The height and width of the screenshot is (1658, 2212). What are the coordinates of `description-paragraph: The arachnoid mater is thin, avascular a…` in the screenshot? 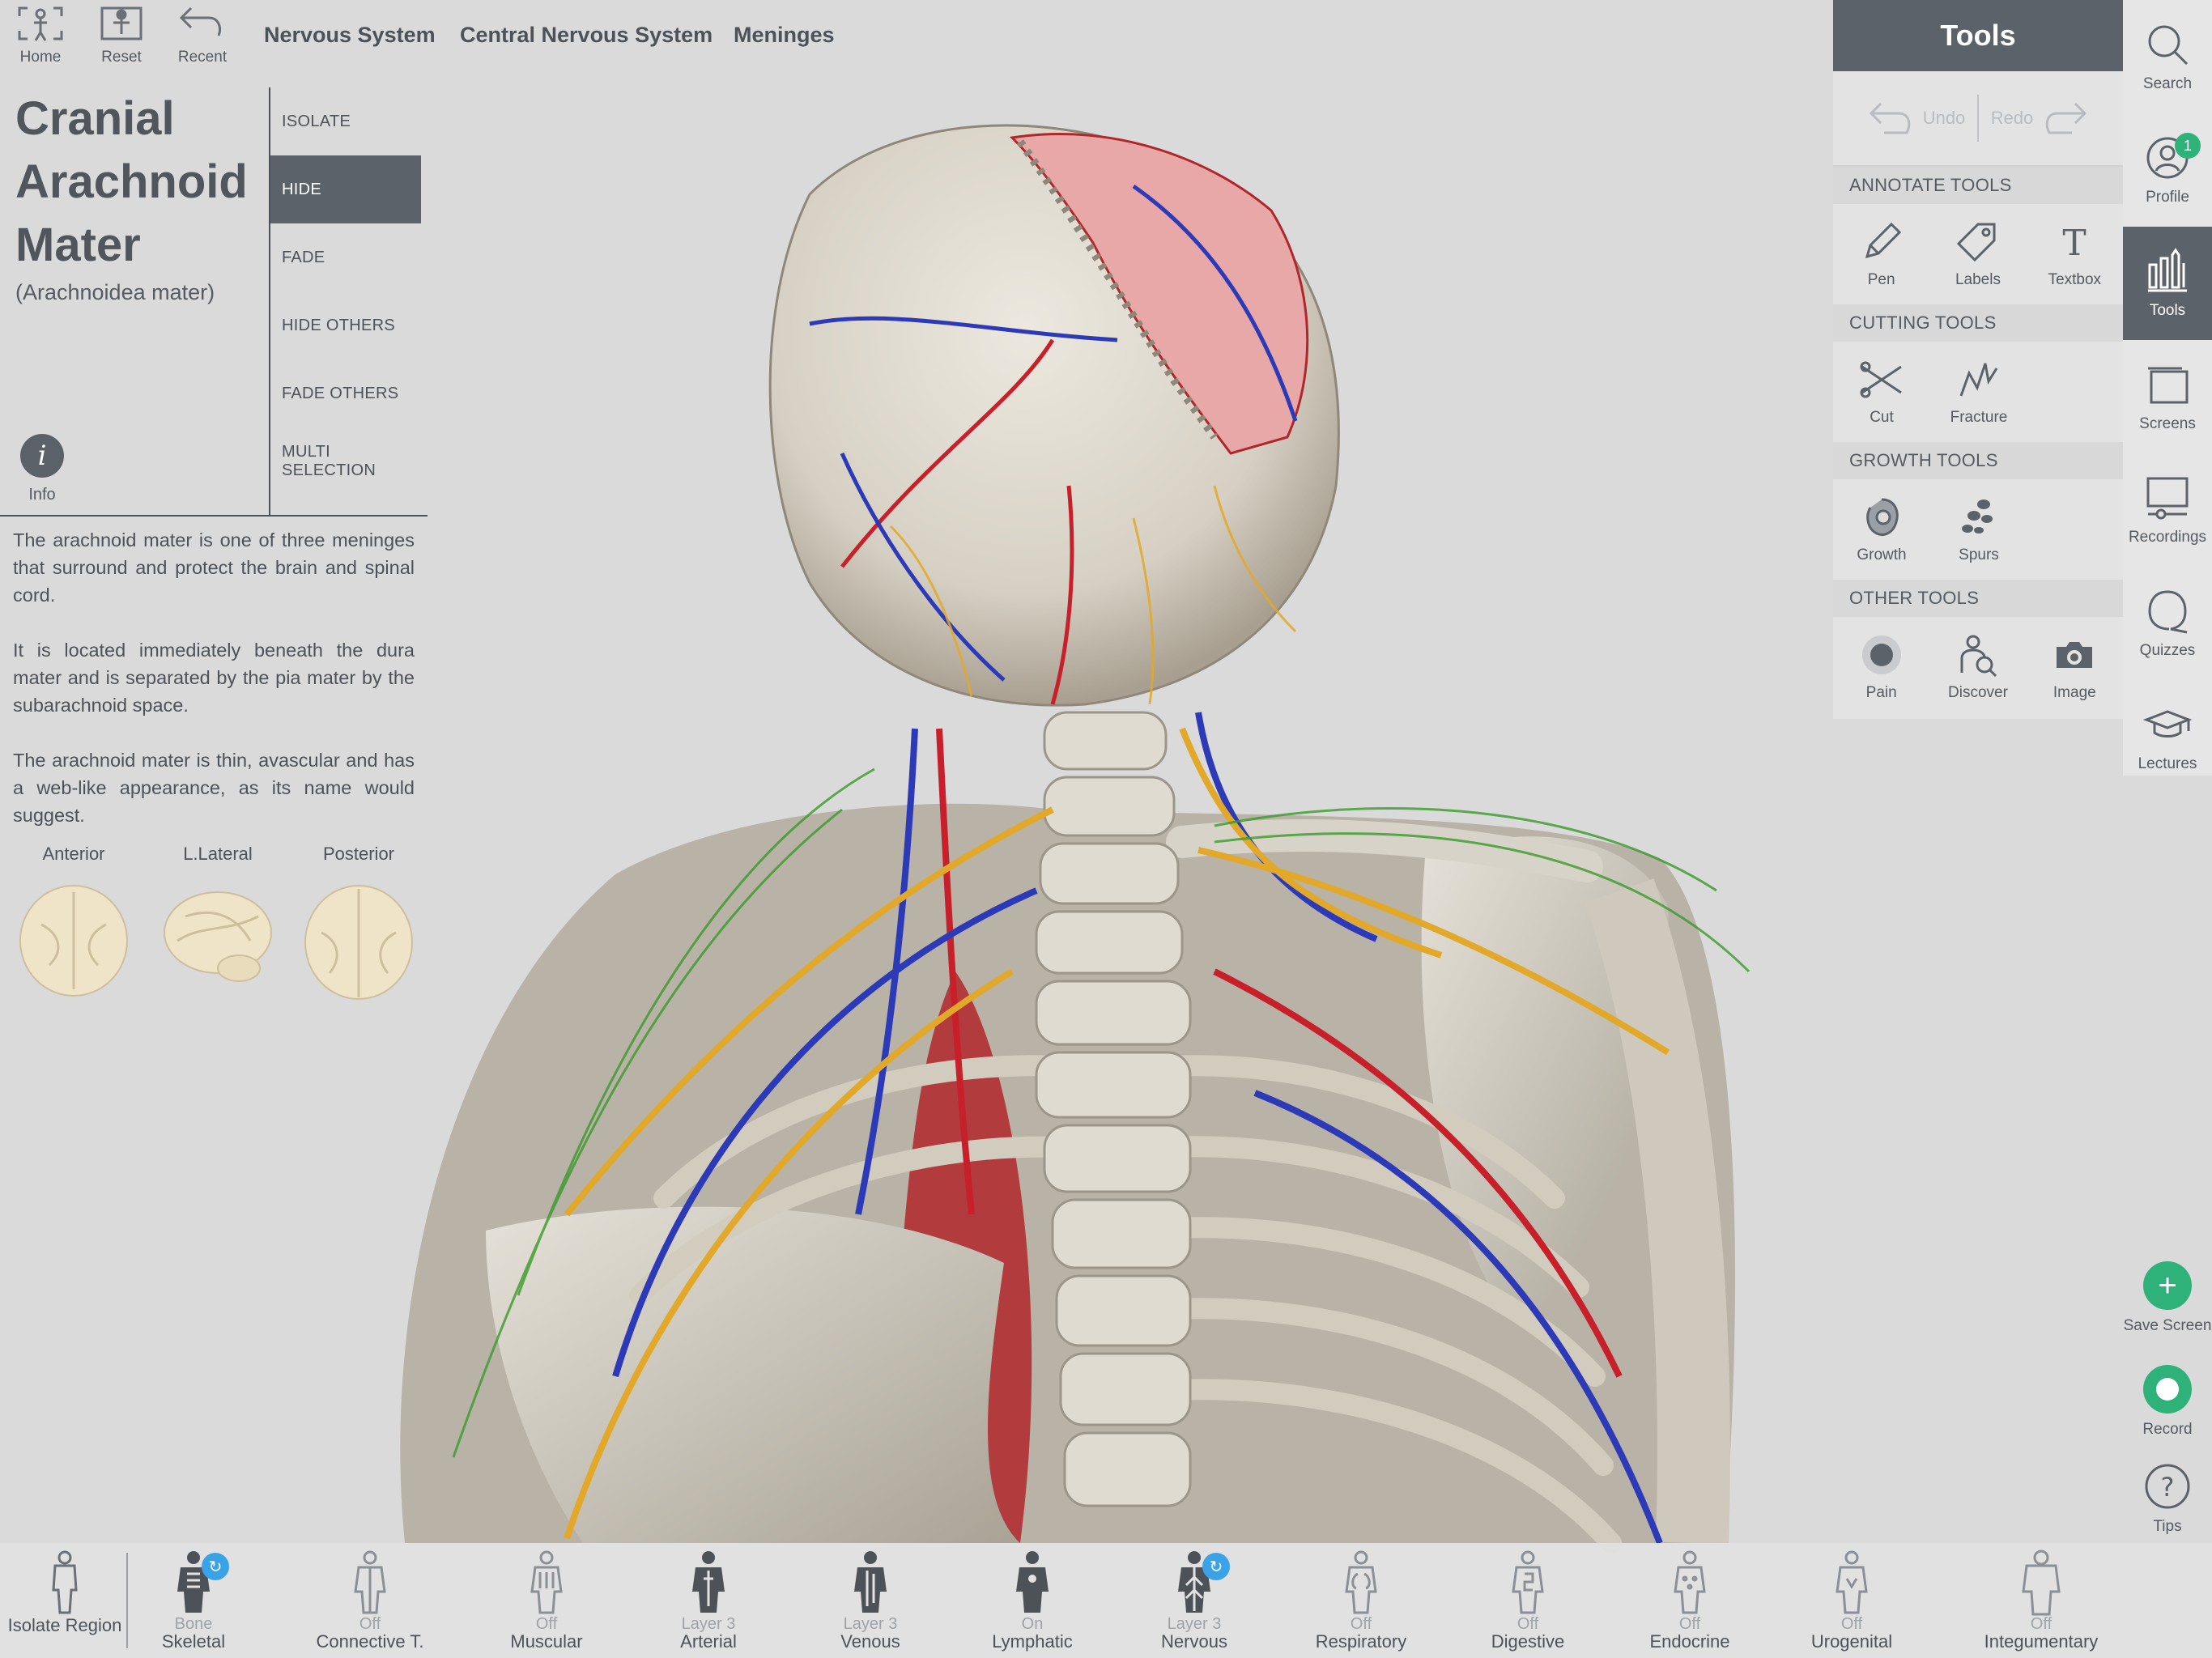 It's located at (214, 788).